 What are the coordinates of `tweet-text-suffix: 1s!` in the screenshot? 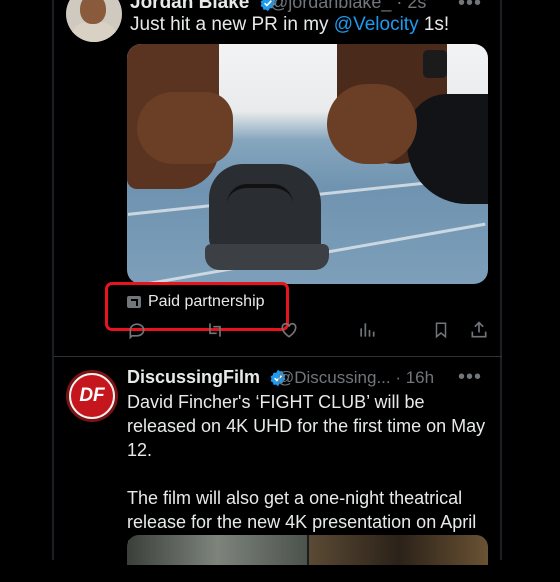 It's located at (434, 24).